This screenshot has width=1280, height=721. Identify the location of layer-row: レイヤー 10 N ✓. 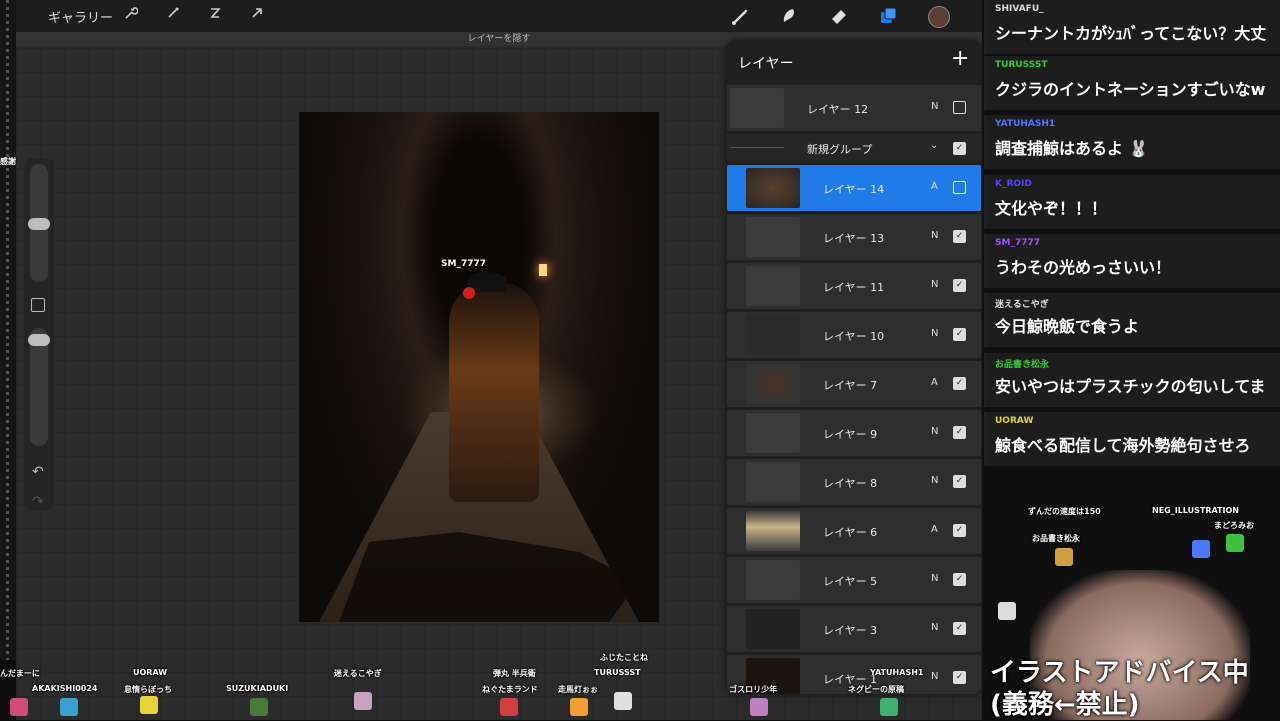
(854, 335).